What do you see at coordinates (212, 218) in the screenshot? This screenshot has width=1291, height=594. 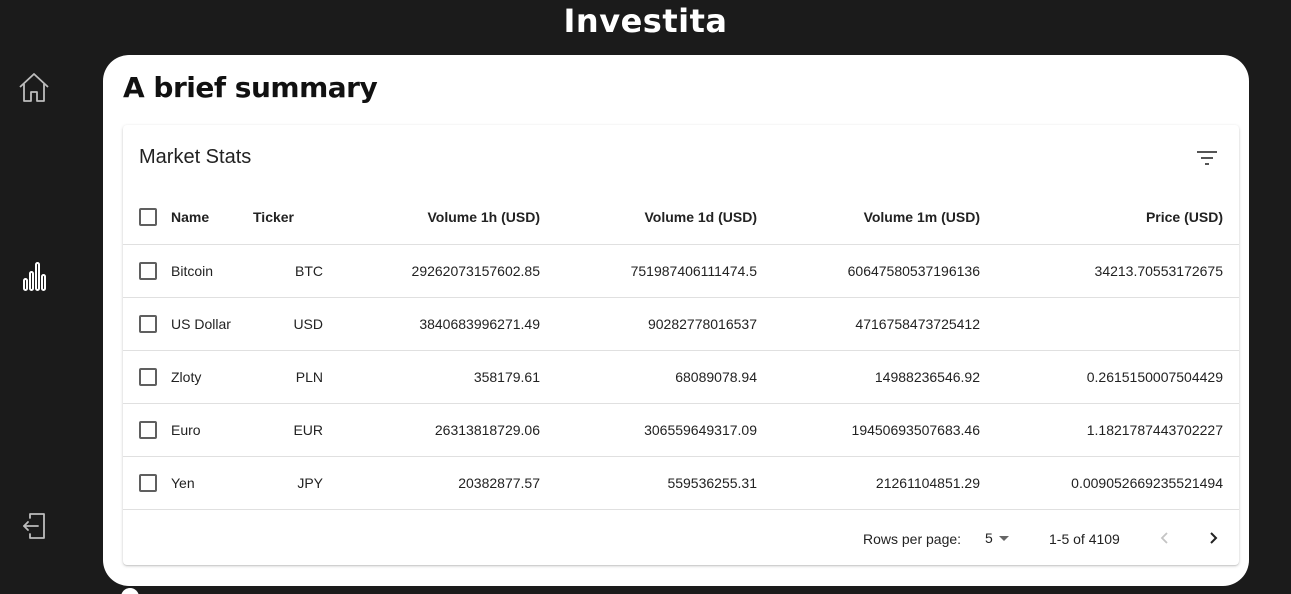 I see `column-header-name: Name` at bounding box center [212, 218].